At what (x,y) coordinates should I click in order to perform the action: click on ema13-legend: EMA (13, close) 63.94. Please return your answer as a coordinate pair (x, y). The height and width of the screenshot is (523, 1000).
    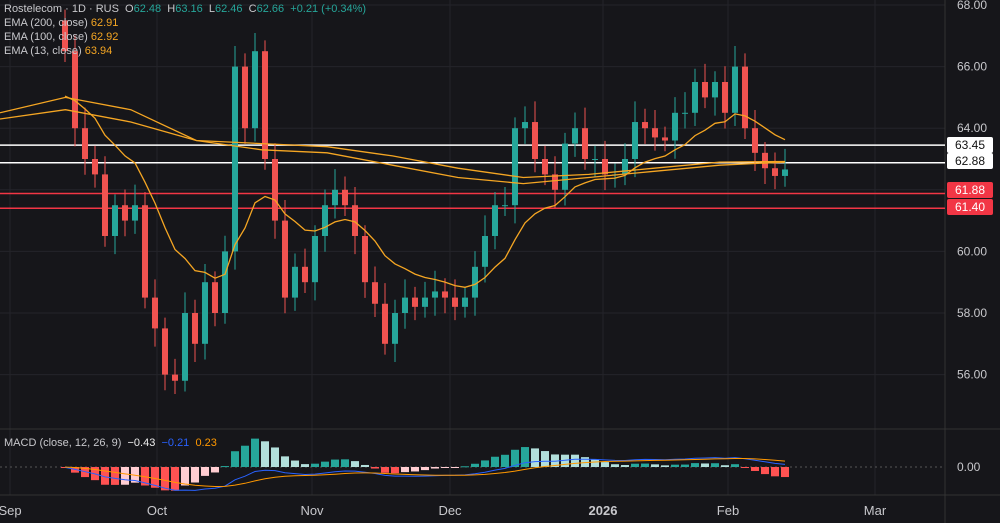
    Looking at the image, I should click on (58, 51).